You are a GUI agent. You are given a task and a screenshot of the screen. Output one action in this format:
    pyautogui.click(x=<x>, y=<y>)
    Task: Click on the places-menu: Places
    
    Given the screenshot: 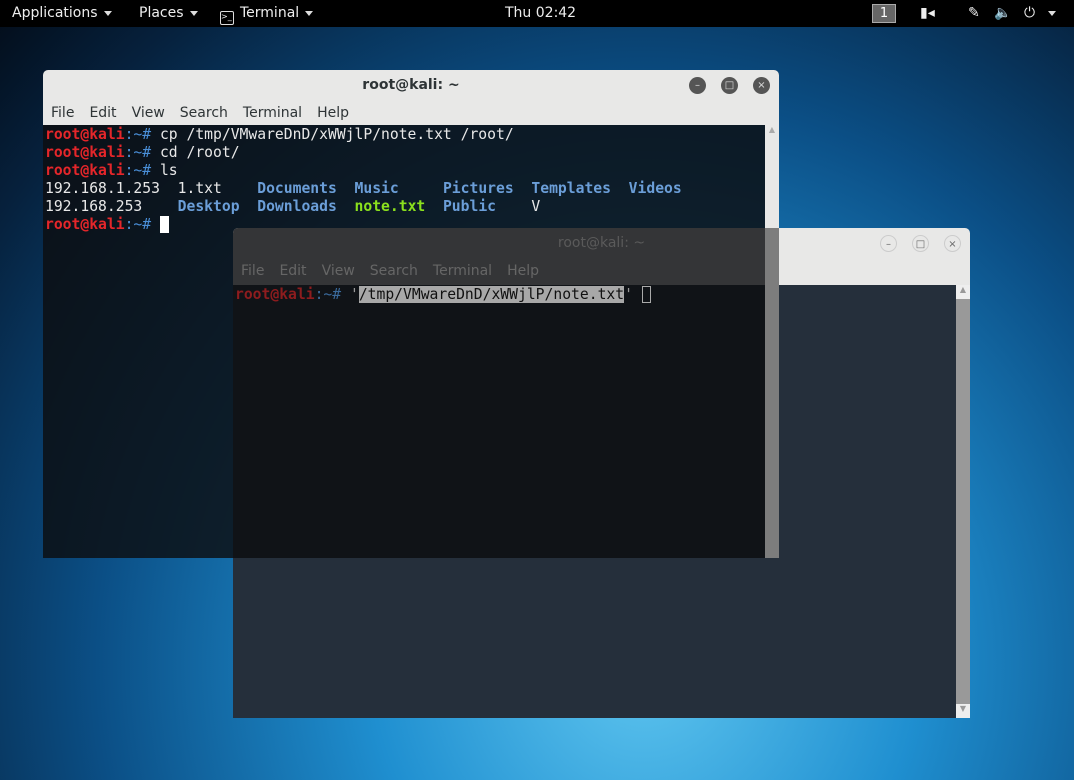 What is the action you would take?
    pyautogui.click(x=168, y=13)
    